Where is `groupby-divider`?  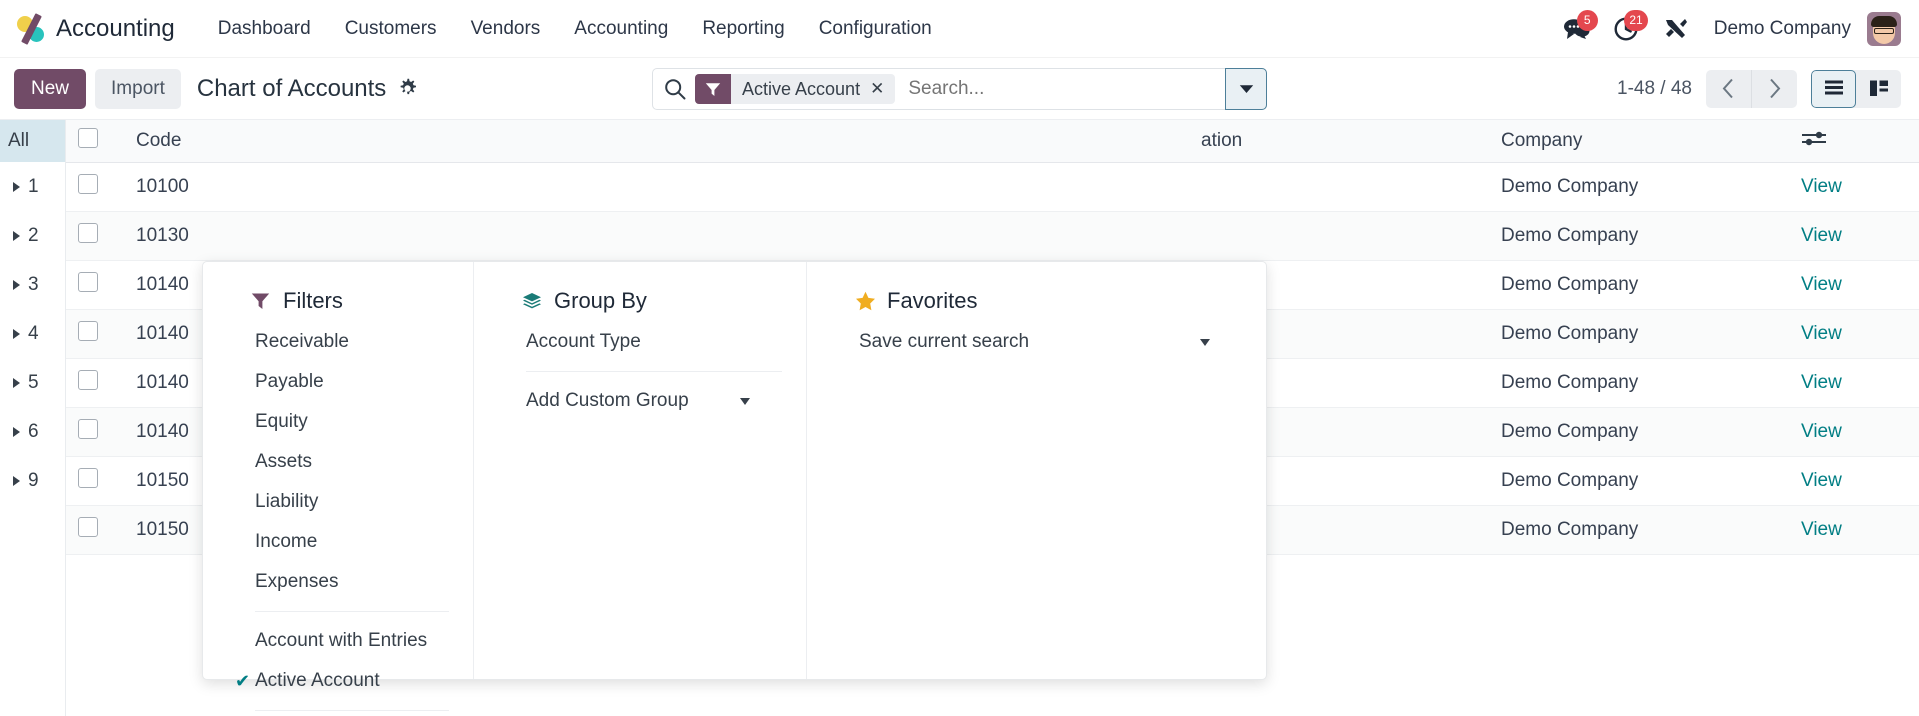
groupby-divider is located at coordinates (654, 371).